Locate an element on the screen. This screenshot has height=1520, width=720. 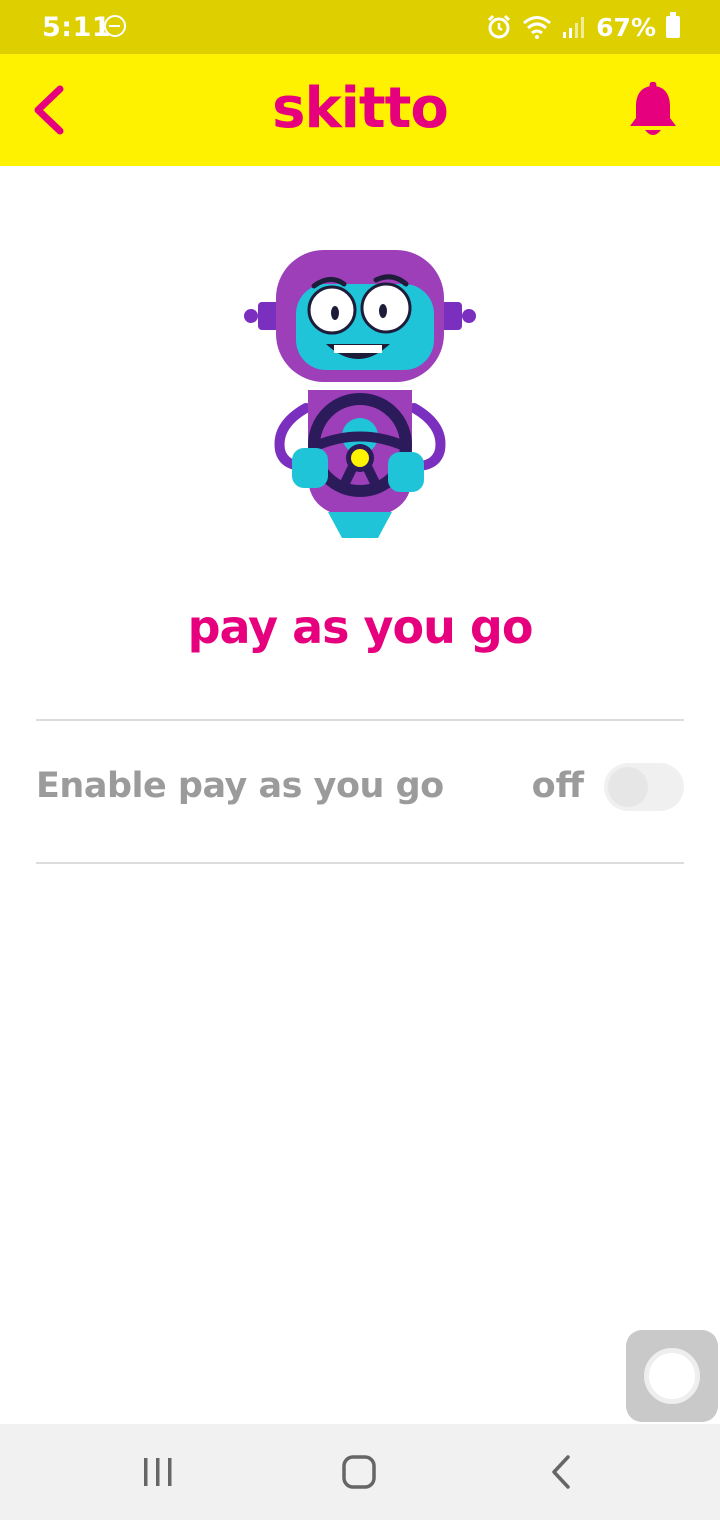
pay-as-you-go-toggle is located at coordinates (644, 787).